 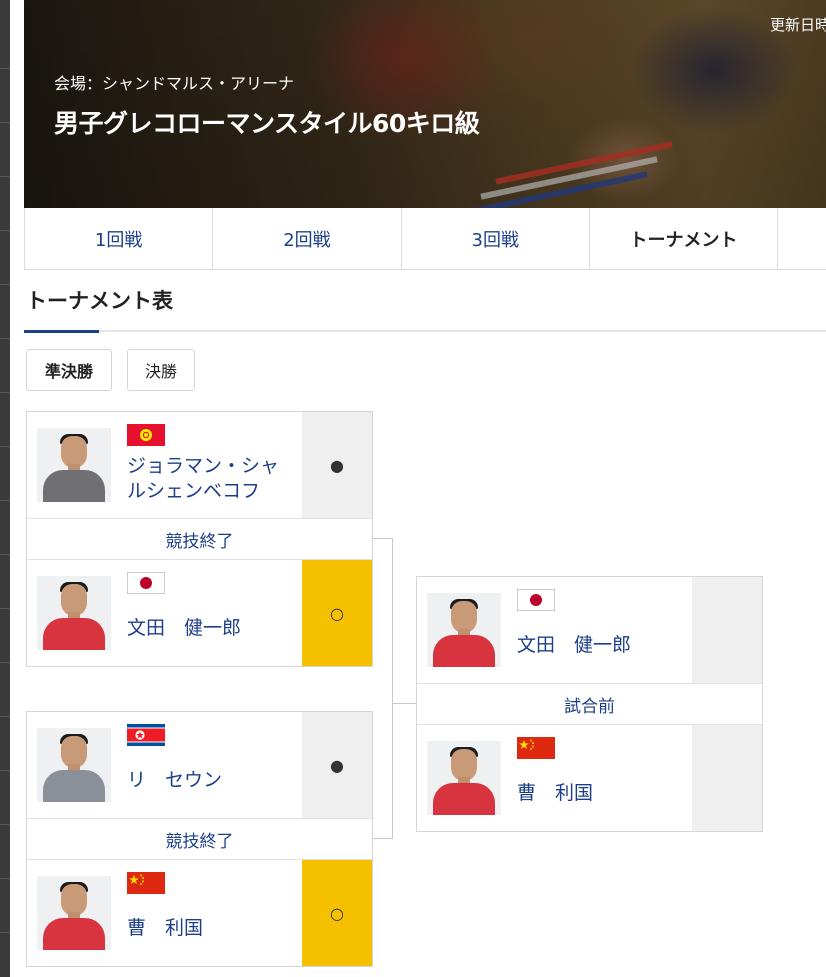 What do you see at coordinates (61, 331) in the screenshot?
I see `section-divider-accent` at bounding box center [61, 331].